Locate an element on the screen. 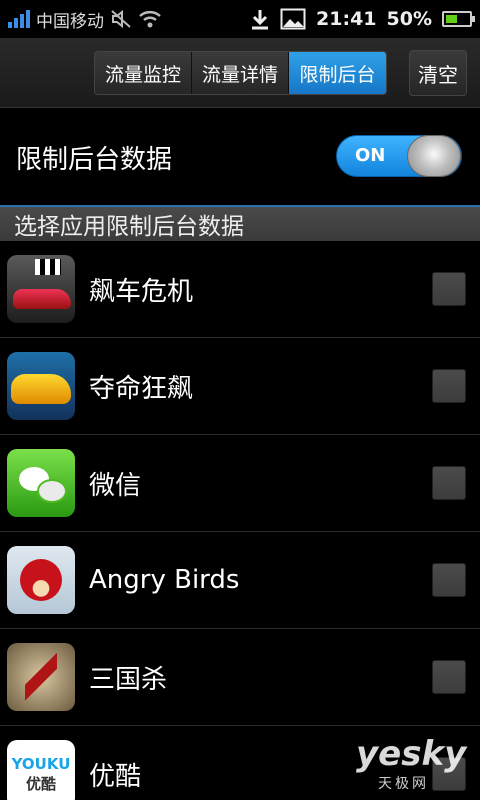 Image resolution: width=480 pixels, height=800 pixels. tab-restrict-background: 限制后台 is located at coordinates (337, 73).